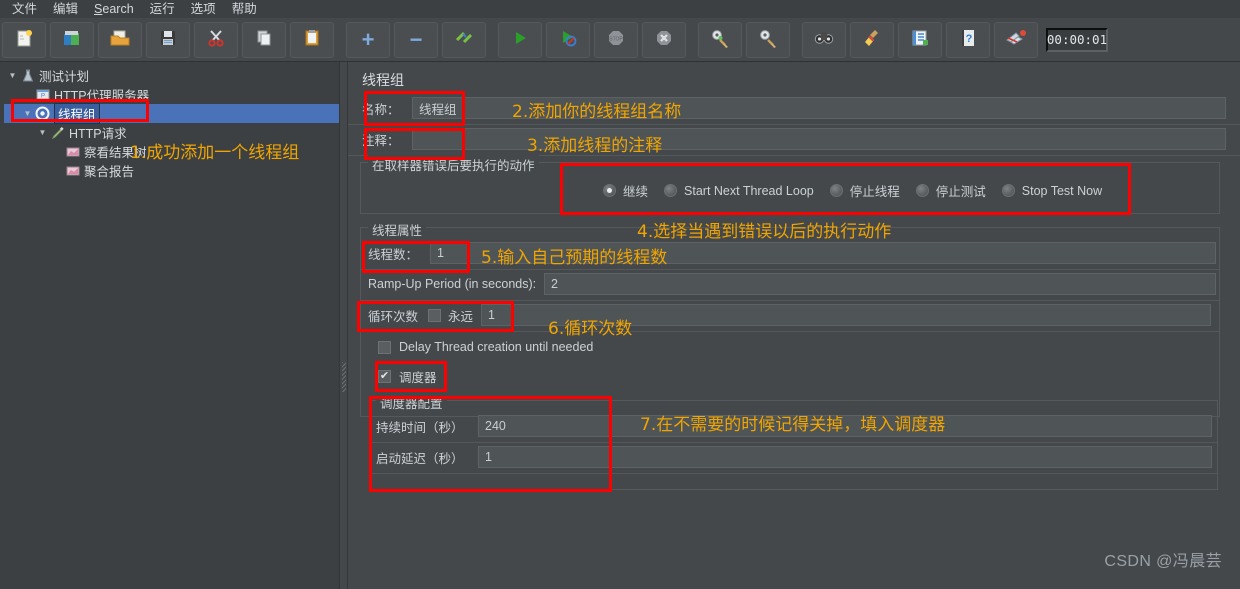 This screenshot has width=1240, height=589. I want to click on floppy-disk-icon, so click(168, 39).